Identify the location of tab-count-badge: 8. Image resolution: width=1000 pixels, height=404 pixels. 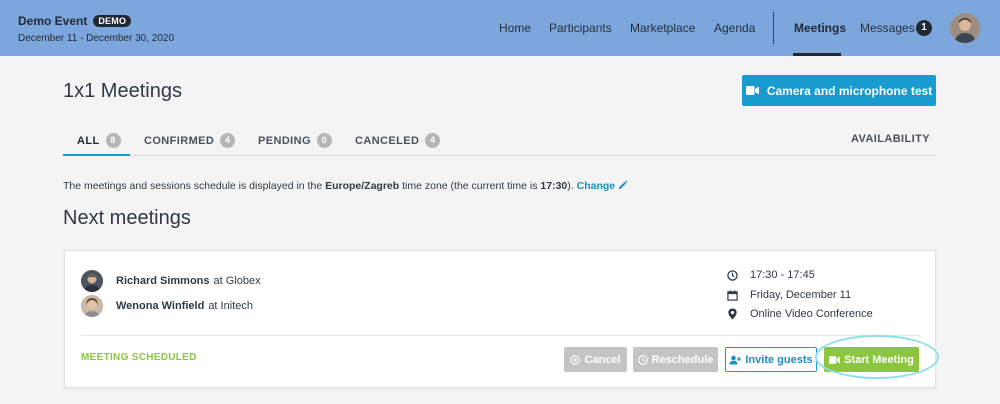
(113, 140).